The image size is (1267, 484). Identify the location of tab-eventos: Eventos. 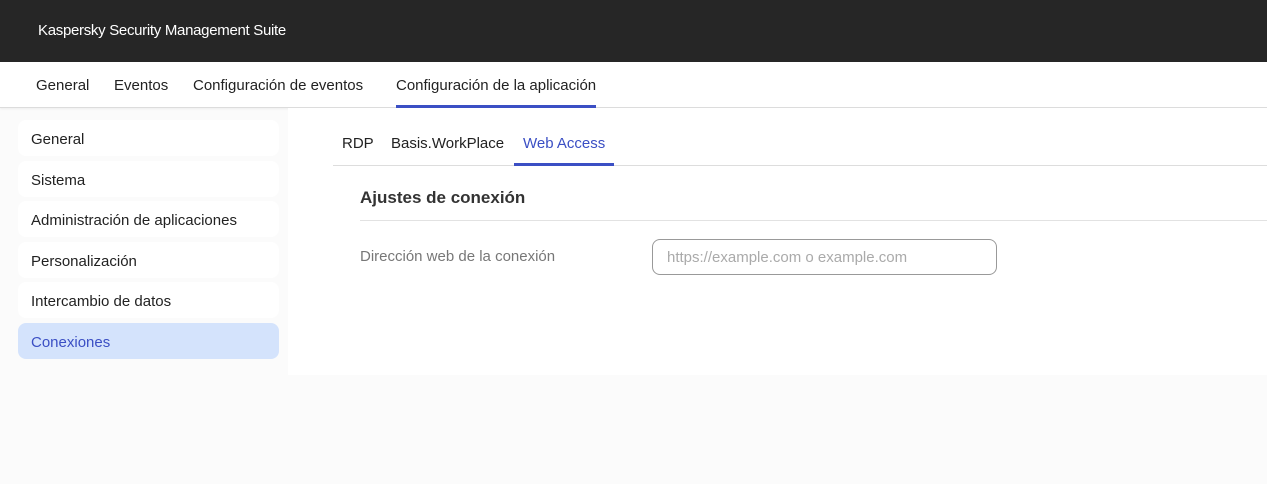
(141, 85).